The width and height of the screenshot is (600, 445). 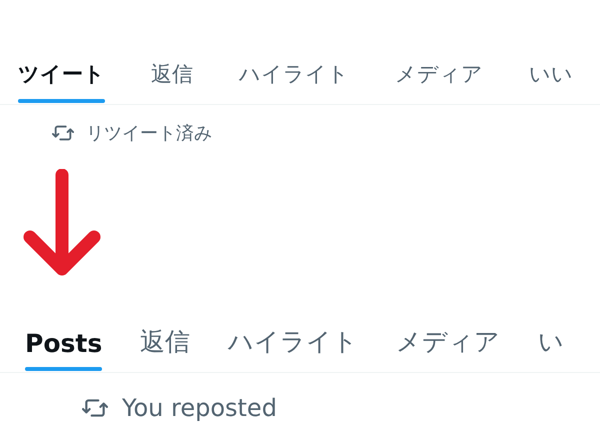 I want to click on profile-tab: いい, so click(x=551, y=82).